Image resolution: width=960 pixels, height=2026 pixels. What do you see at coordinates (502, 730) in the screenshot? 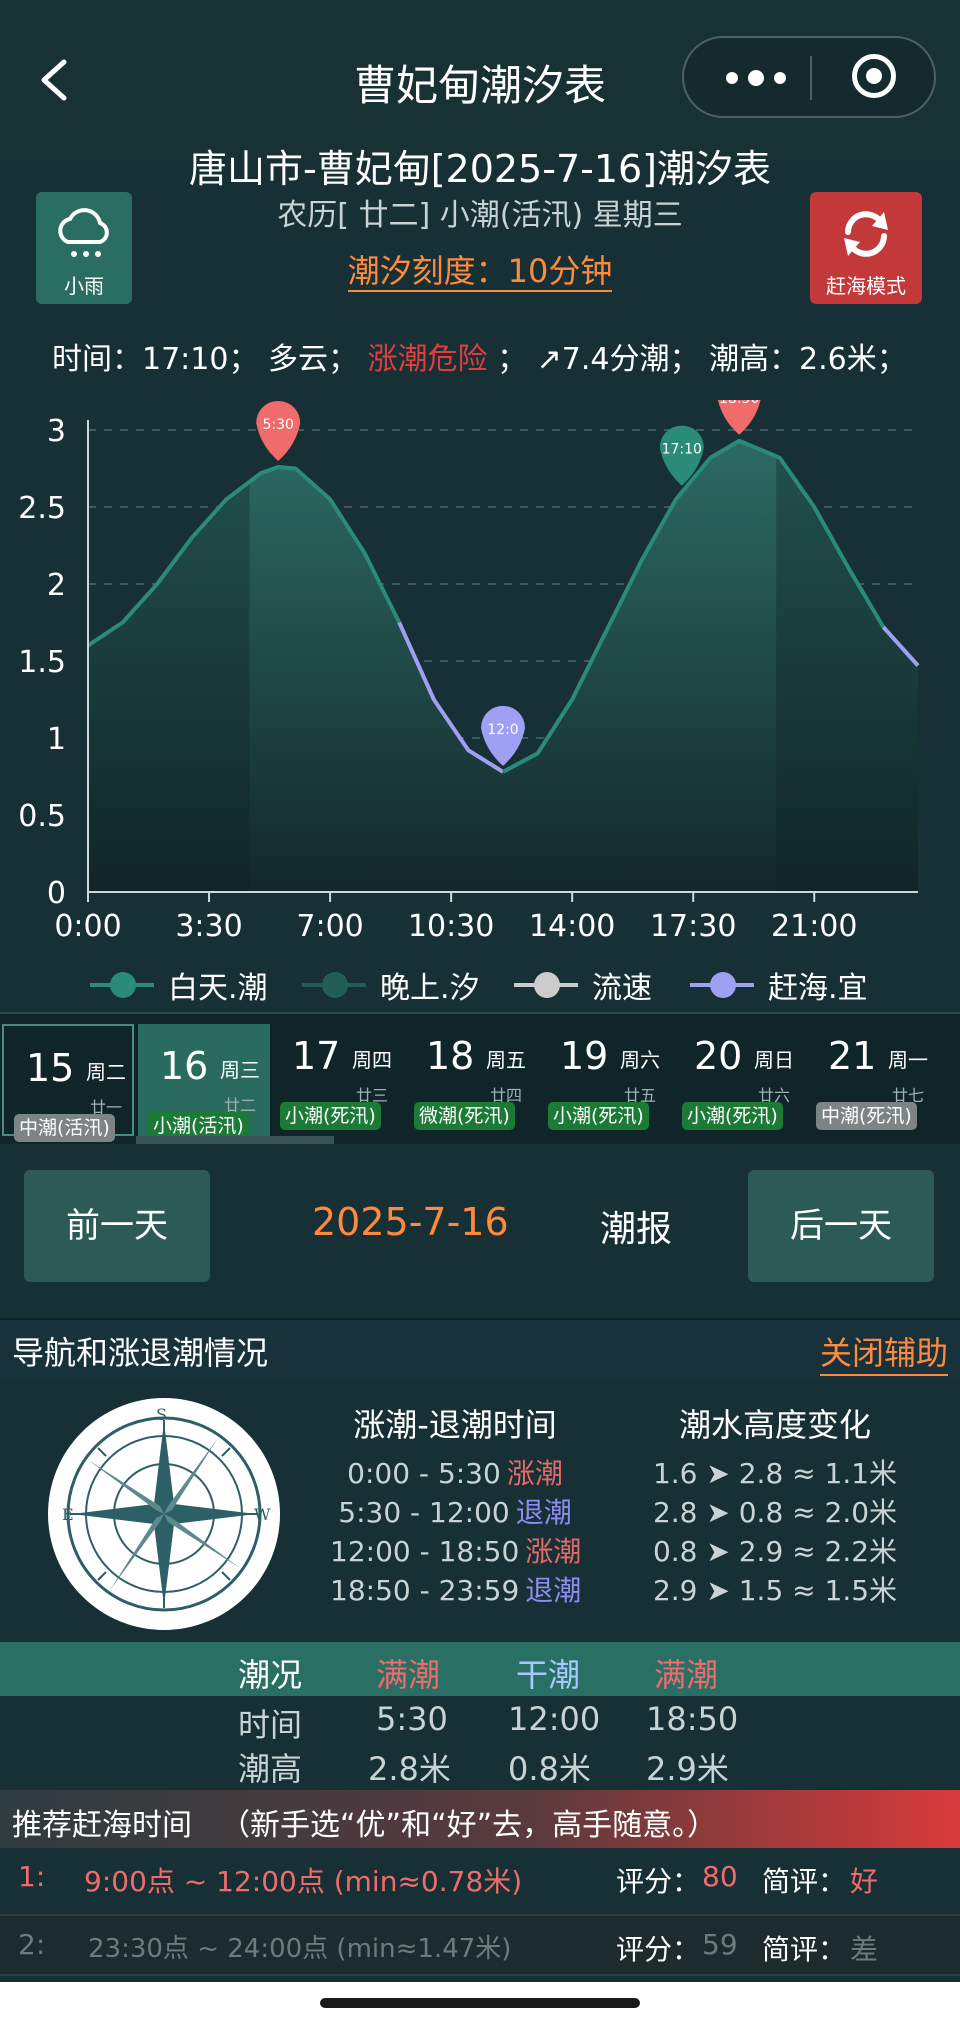
I see `marker-label: 12:0` at bounding box center [502, 730].